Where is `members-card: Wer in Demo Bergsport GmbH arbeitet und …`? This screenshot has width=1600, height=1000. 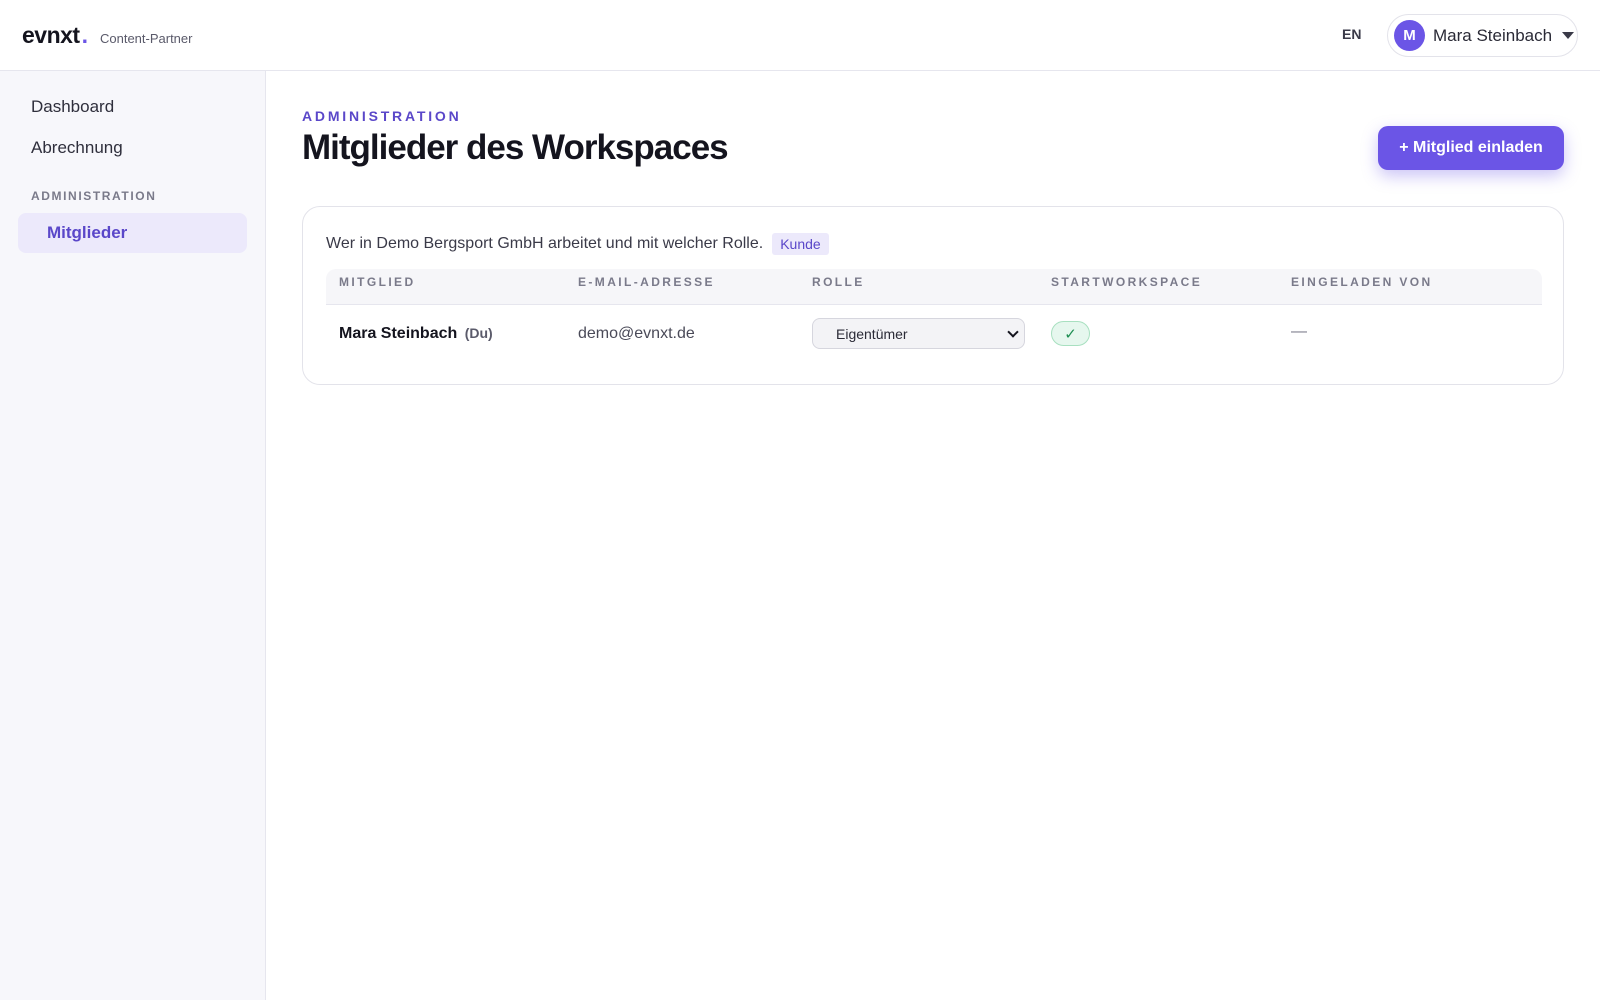
members-card: Wer in Demo Bergsport GmbH arbeitet und … is located at coordinates (933, 295).